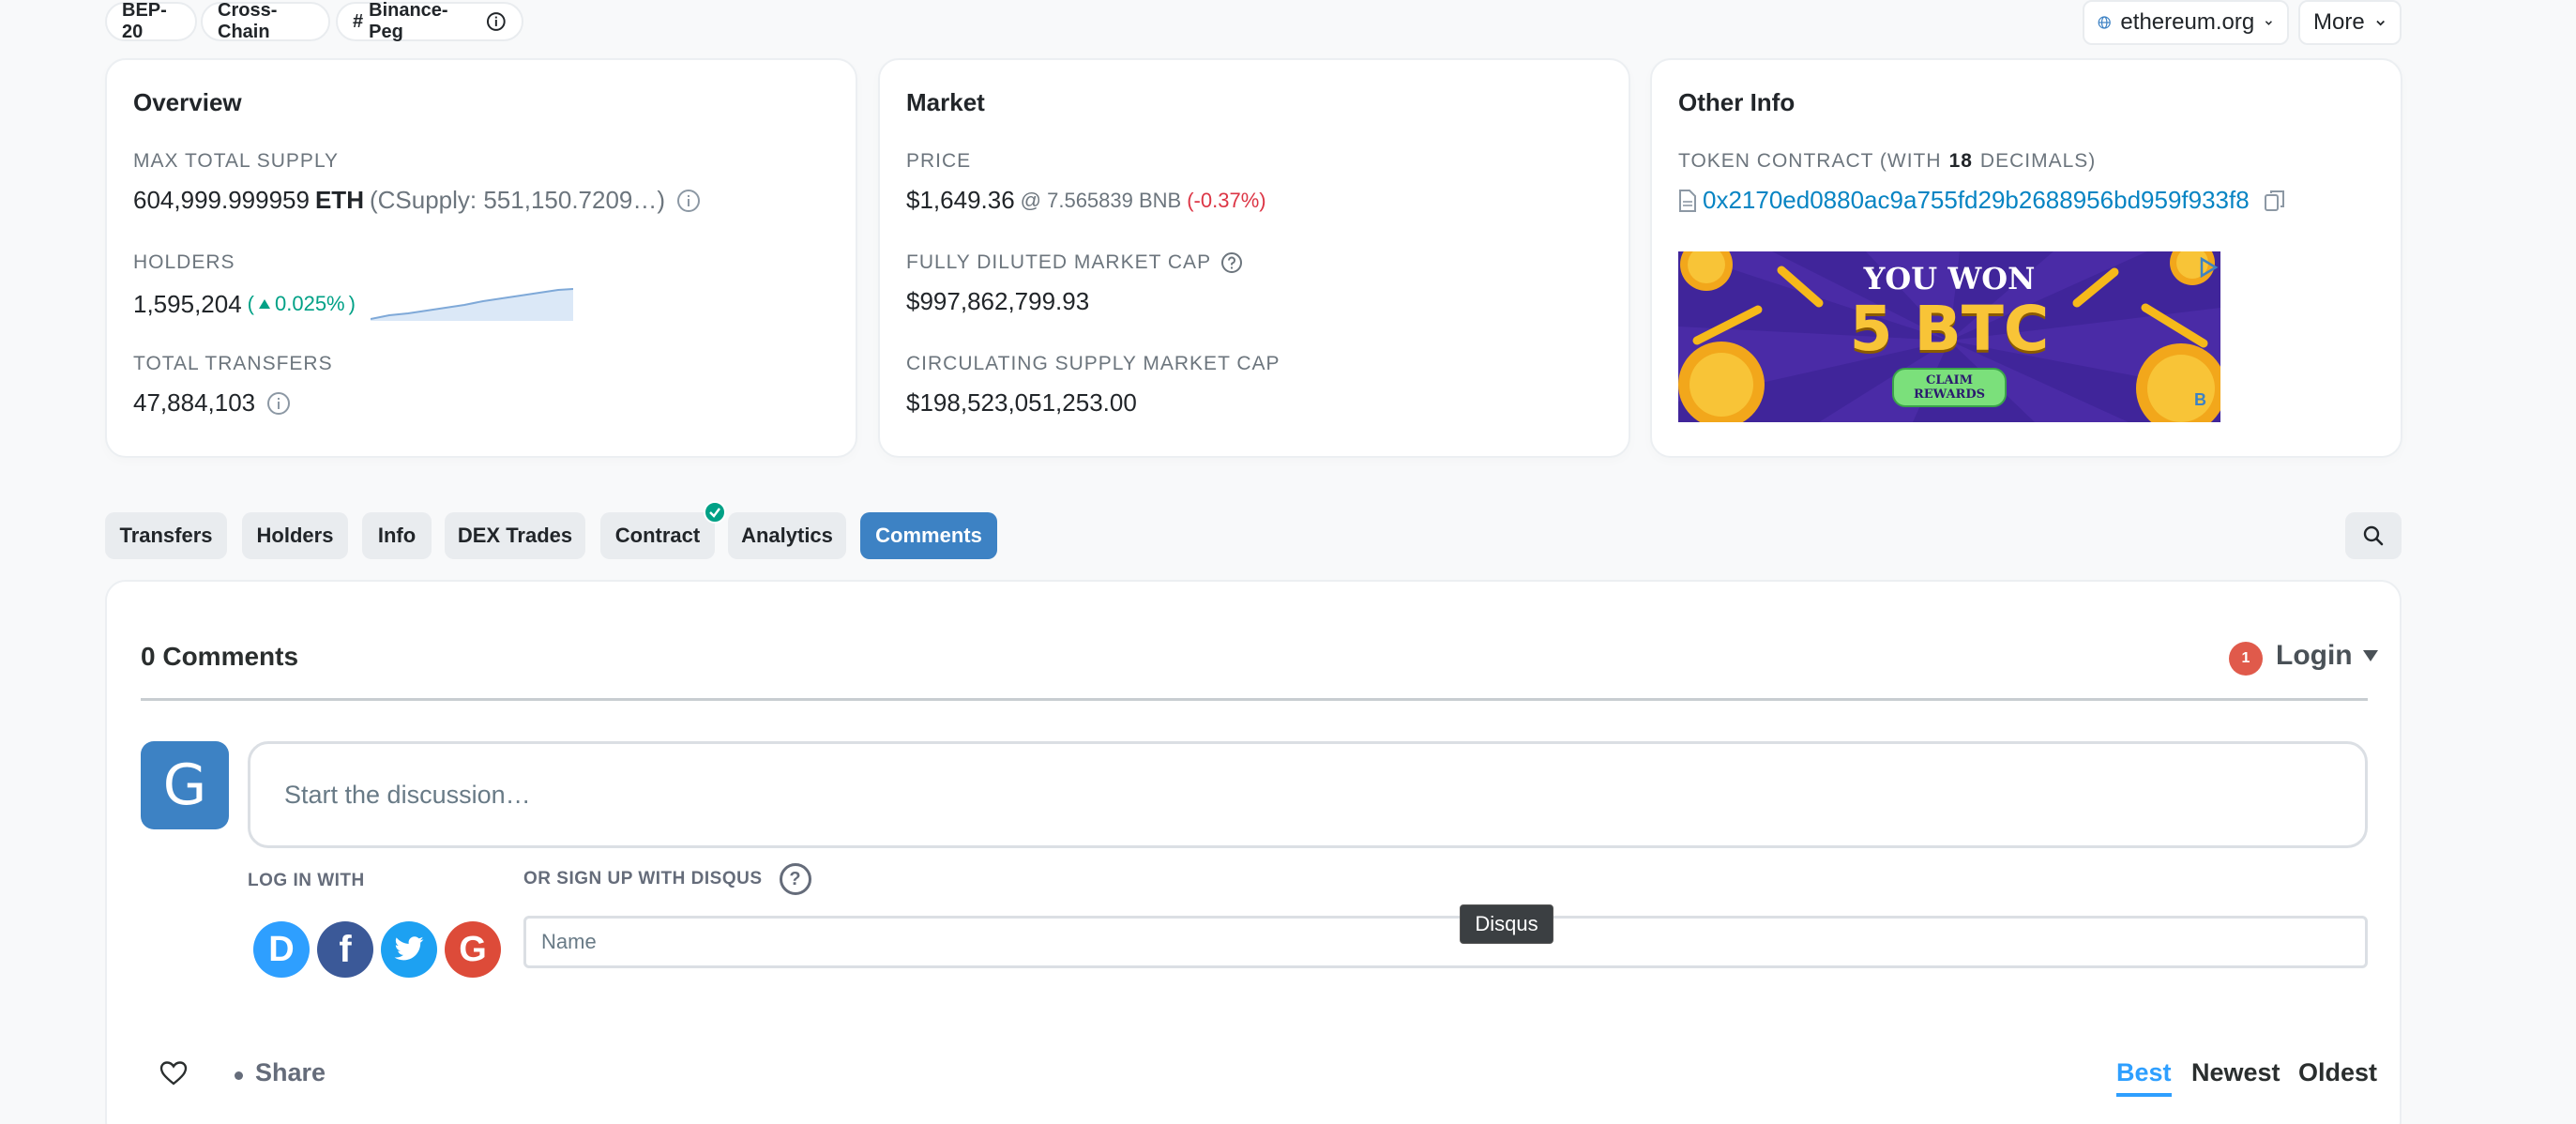  I want to click on sort-best-tab: Best, so click(2144, 1077).